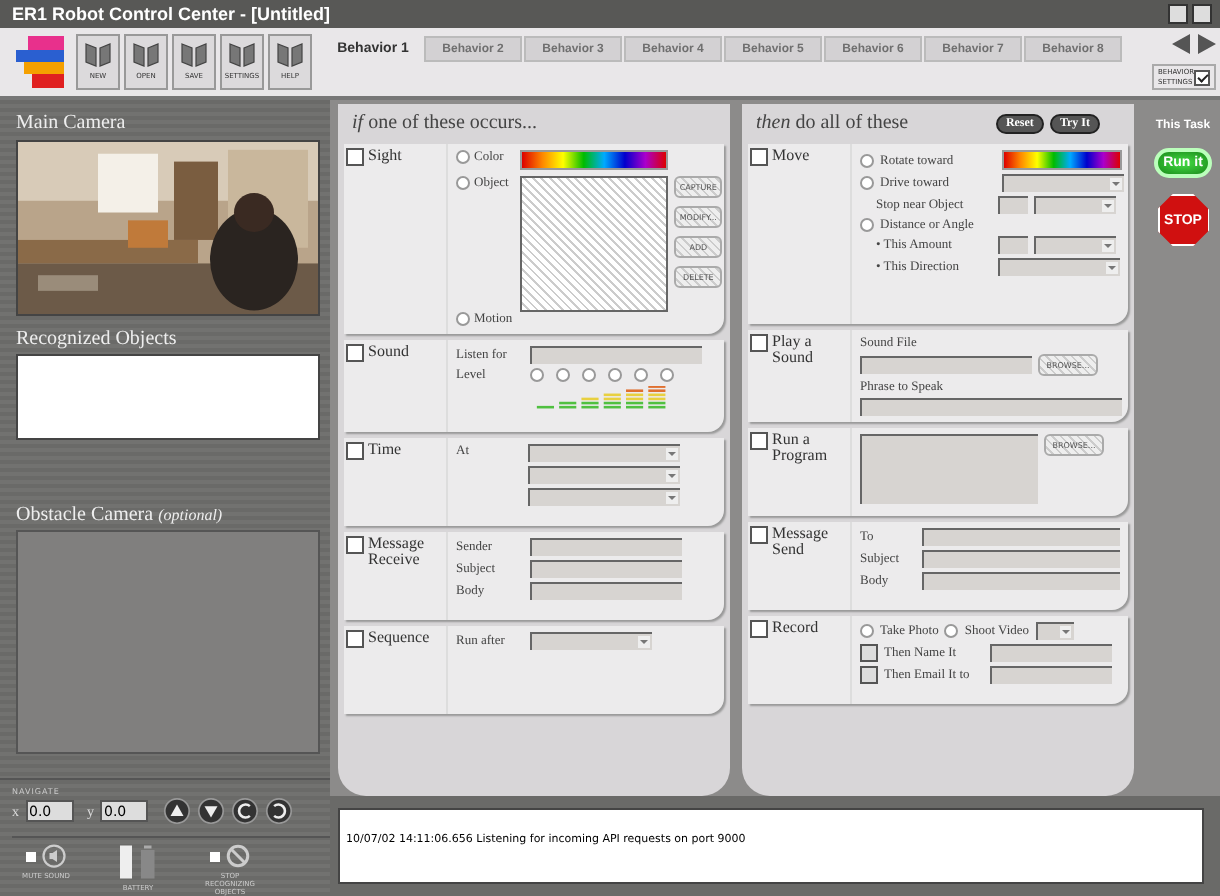 The image size is (1220, 896). Describe the element at coordinates (399, 638) in the screenshot. I see `trigger-label: Sequence` at that location.